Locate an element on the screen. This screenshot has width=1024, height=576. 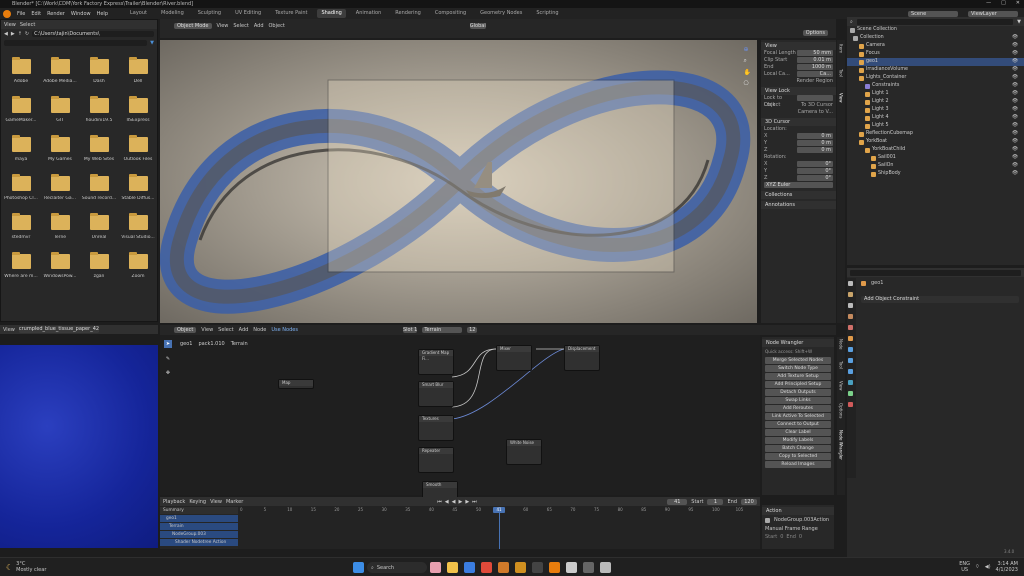
camera-view-icon: ⎔ is located at coordinates (747, 83).